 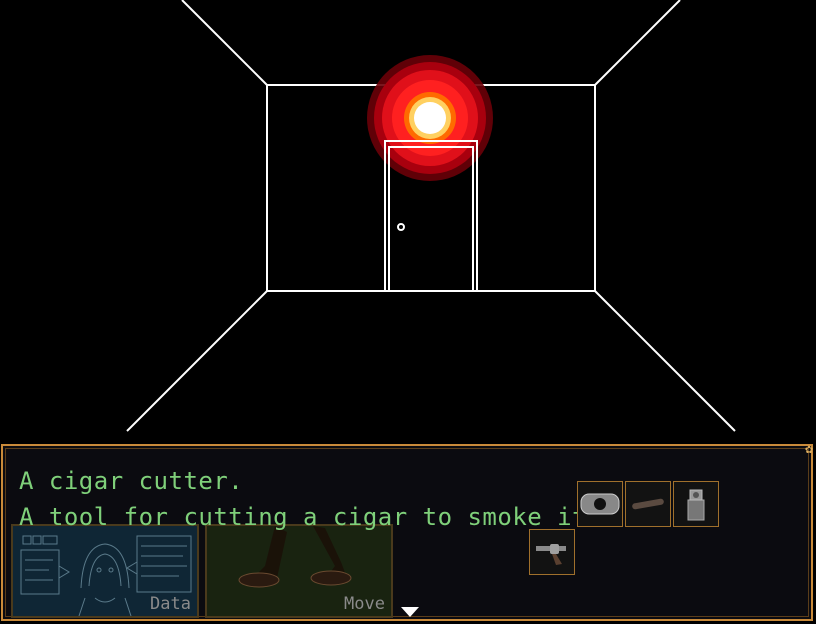 I want to click on door-knob, so click(x=401, y=227).